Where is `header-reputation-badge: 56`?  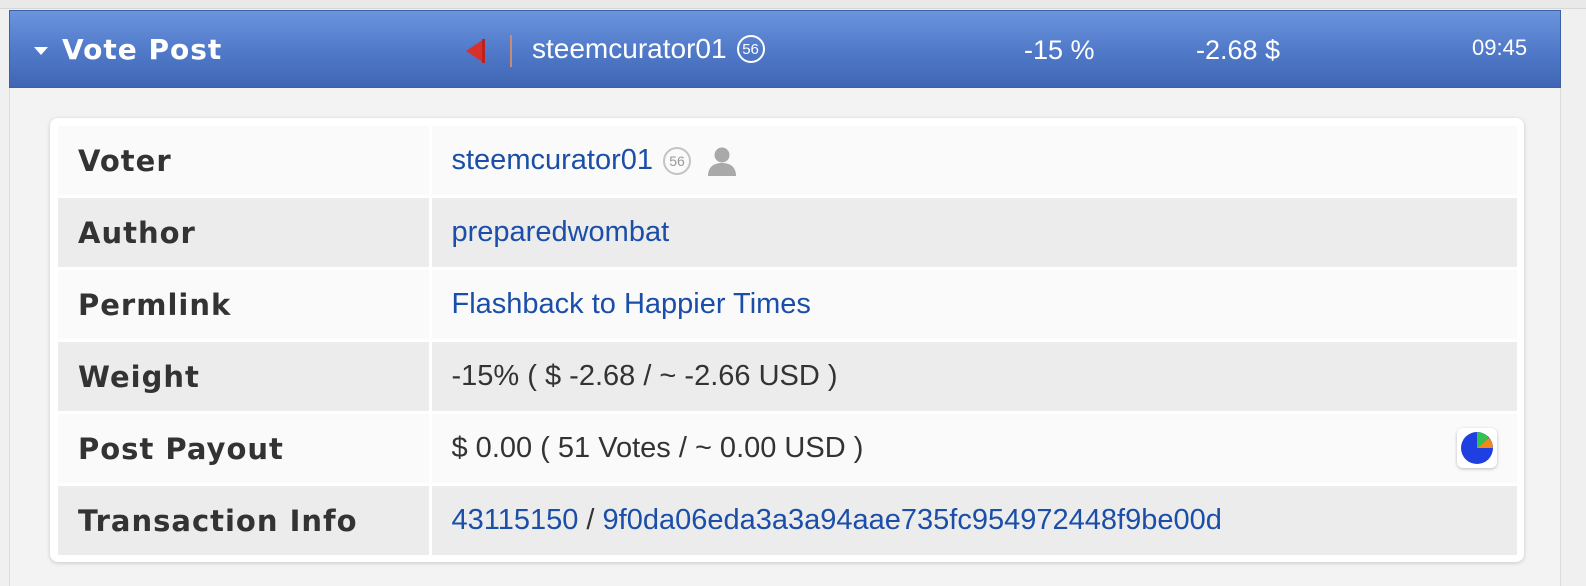 header-reputation-badge: 56 is located at coordinates (750, 49).